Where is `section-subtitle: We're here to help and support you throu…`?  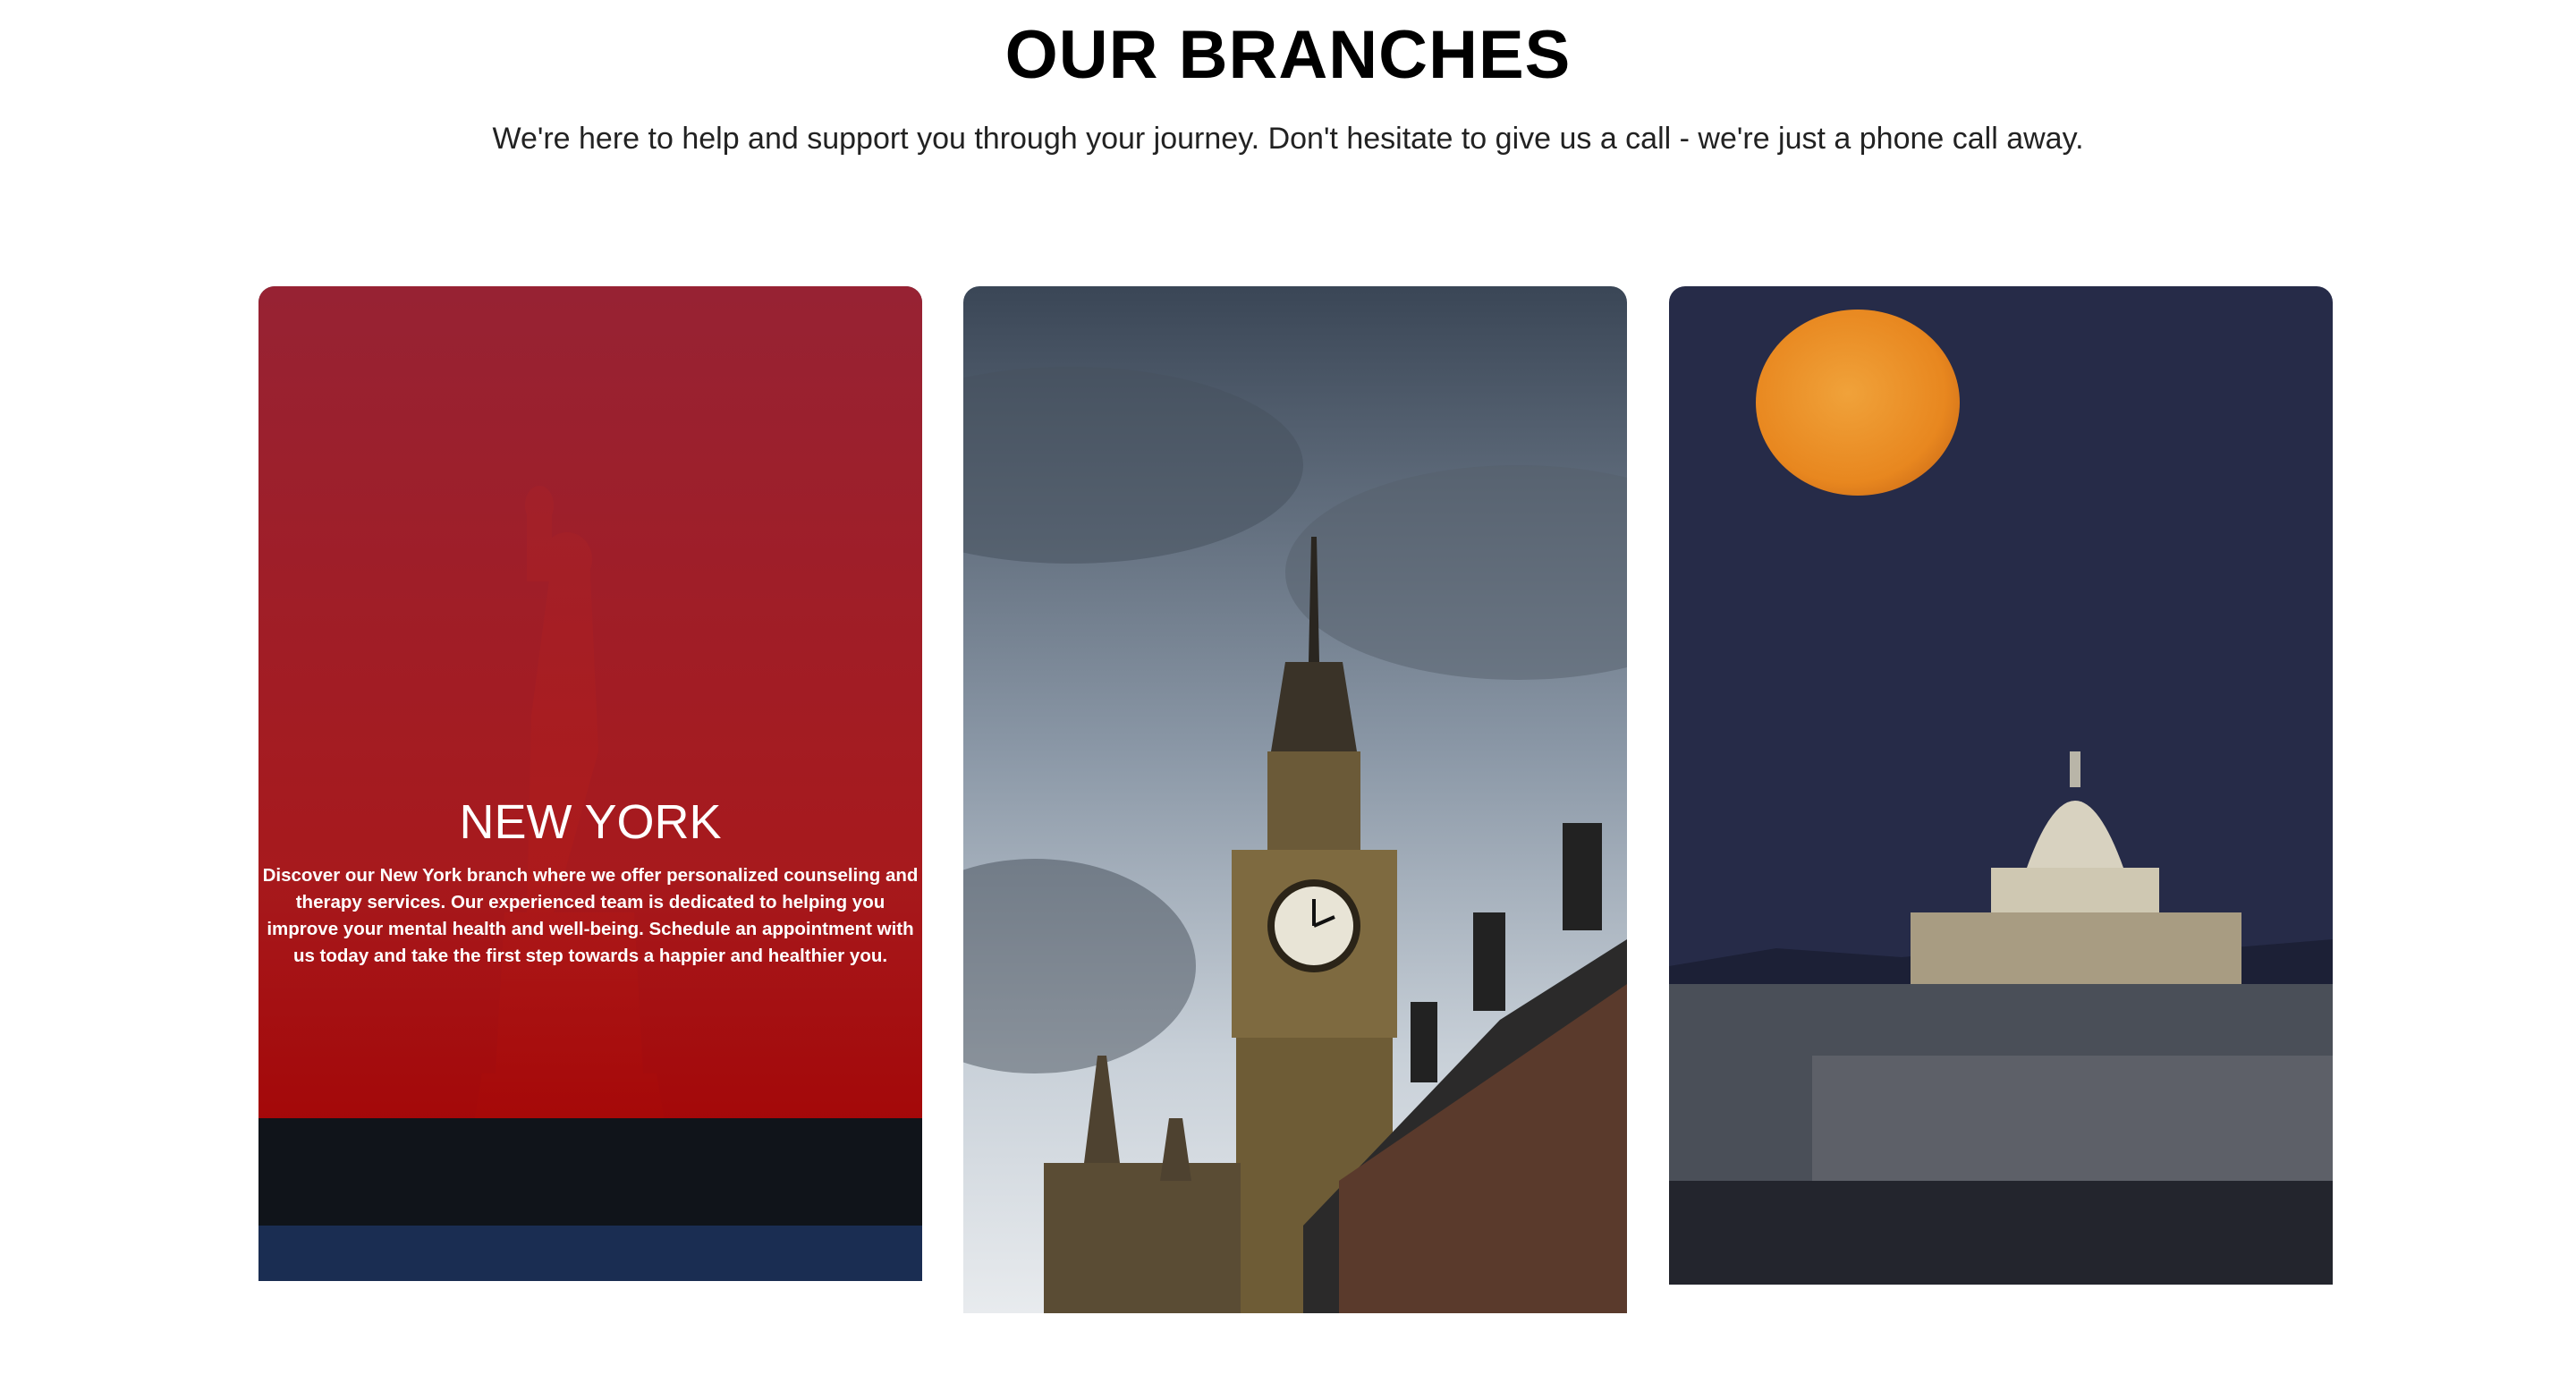
section-subtitle: We're here to help and support you throu… is located at coordinates (1288, 139).